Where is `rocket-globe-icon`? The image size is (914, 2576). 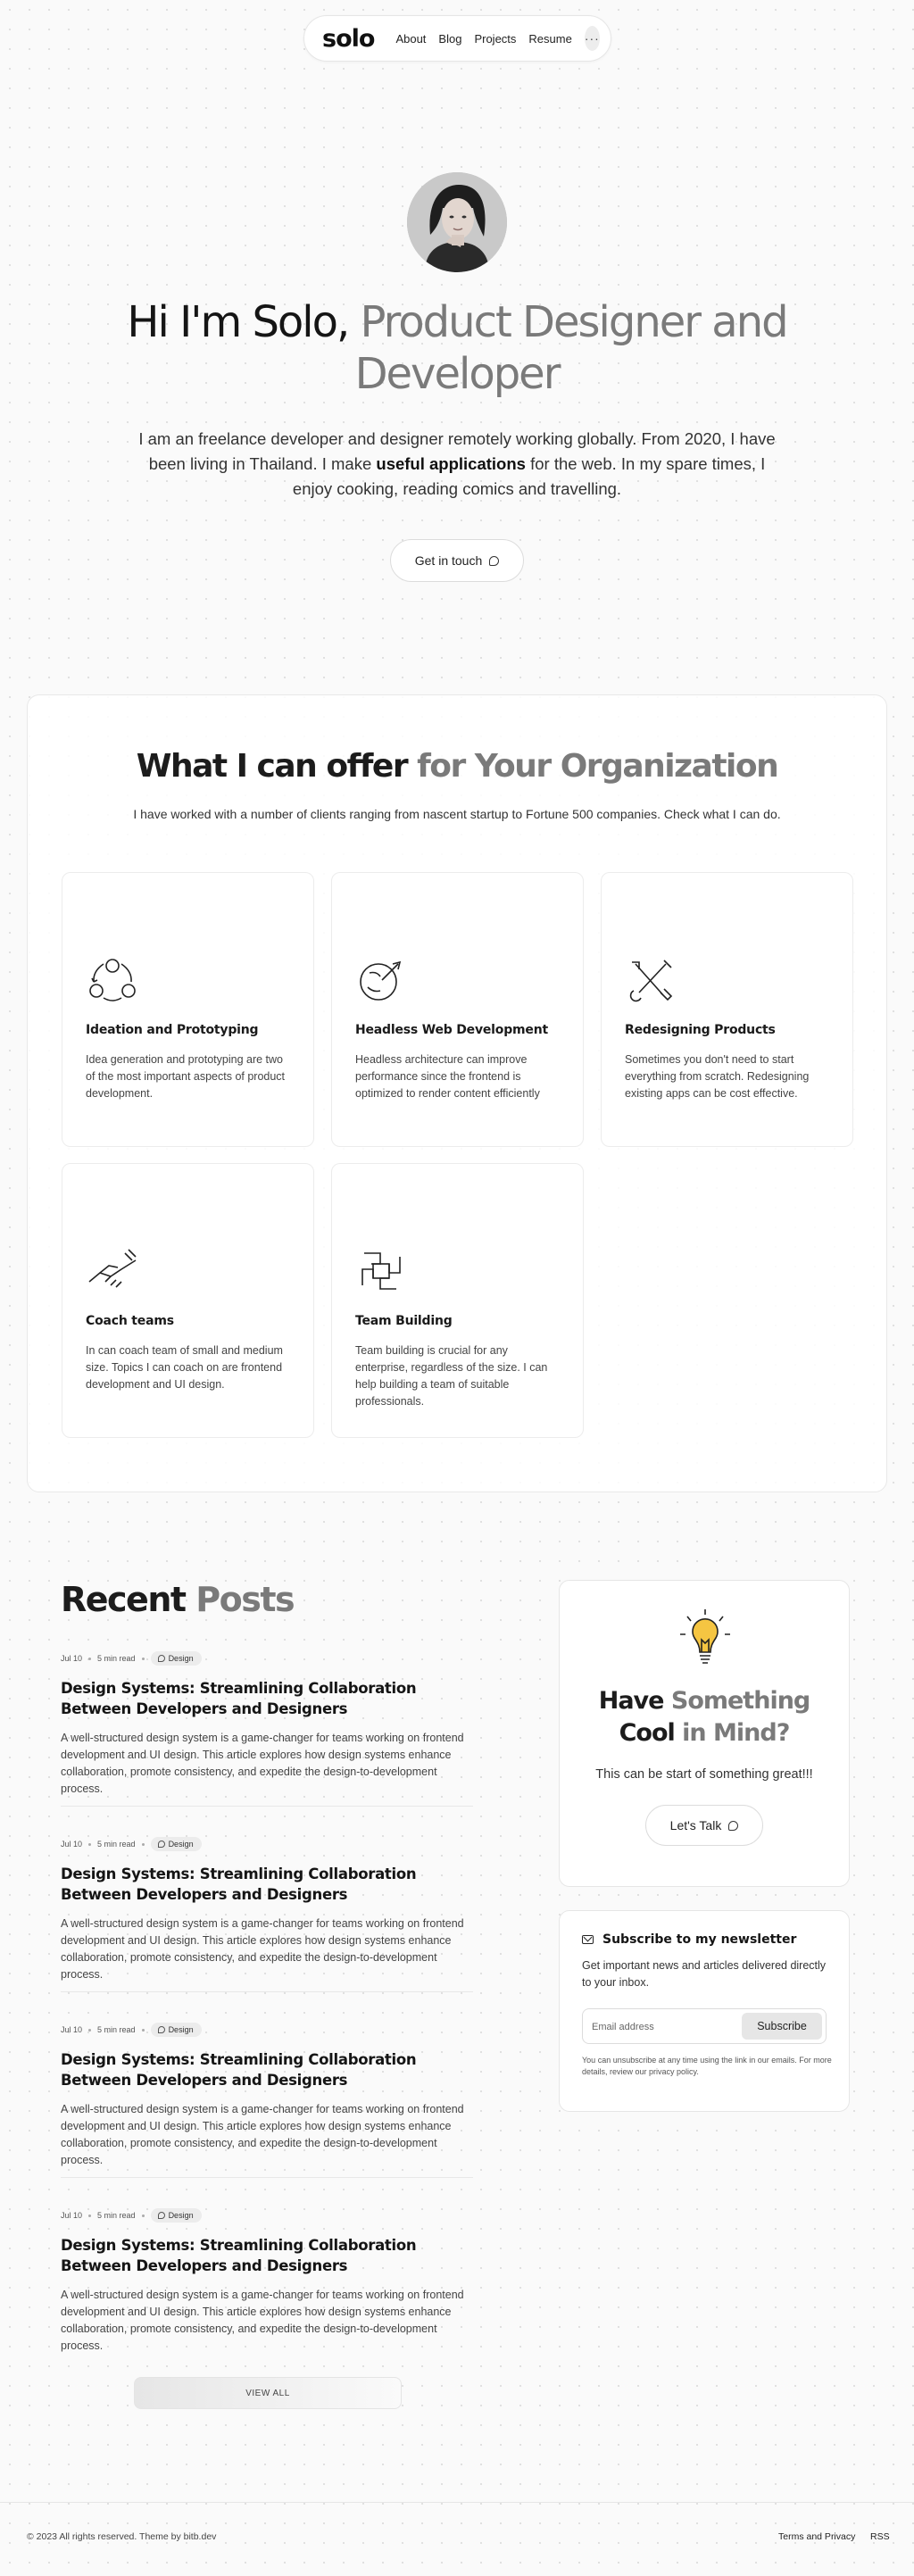 rocket-globe-icon is located at coordinates (381, 981).